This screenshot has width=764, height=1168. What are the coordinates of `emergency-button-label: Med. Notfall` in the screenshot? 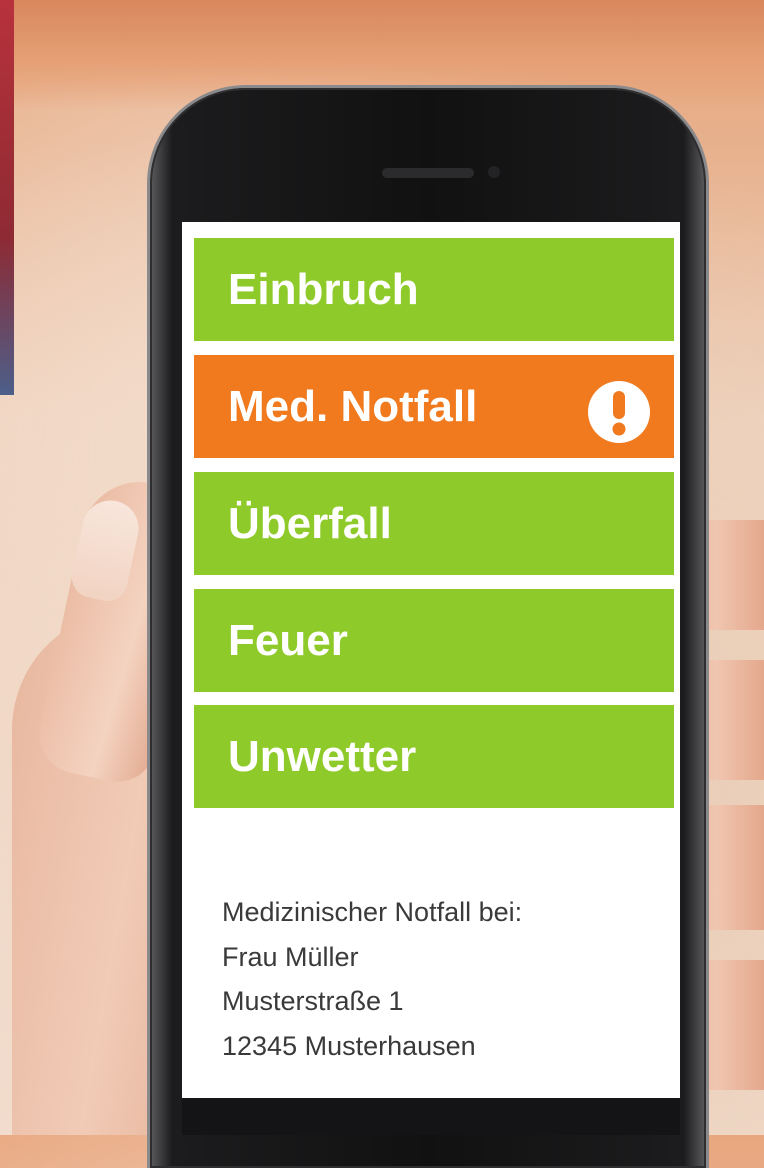 It's located at (353, 406).